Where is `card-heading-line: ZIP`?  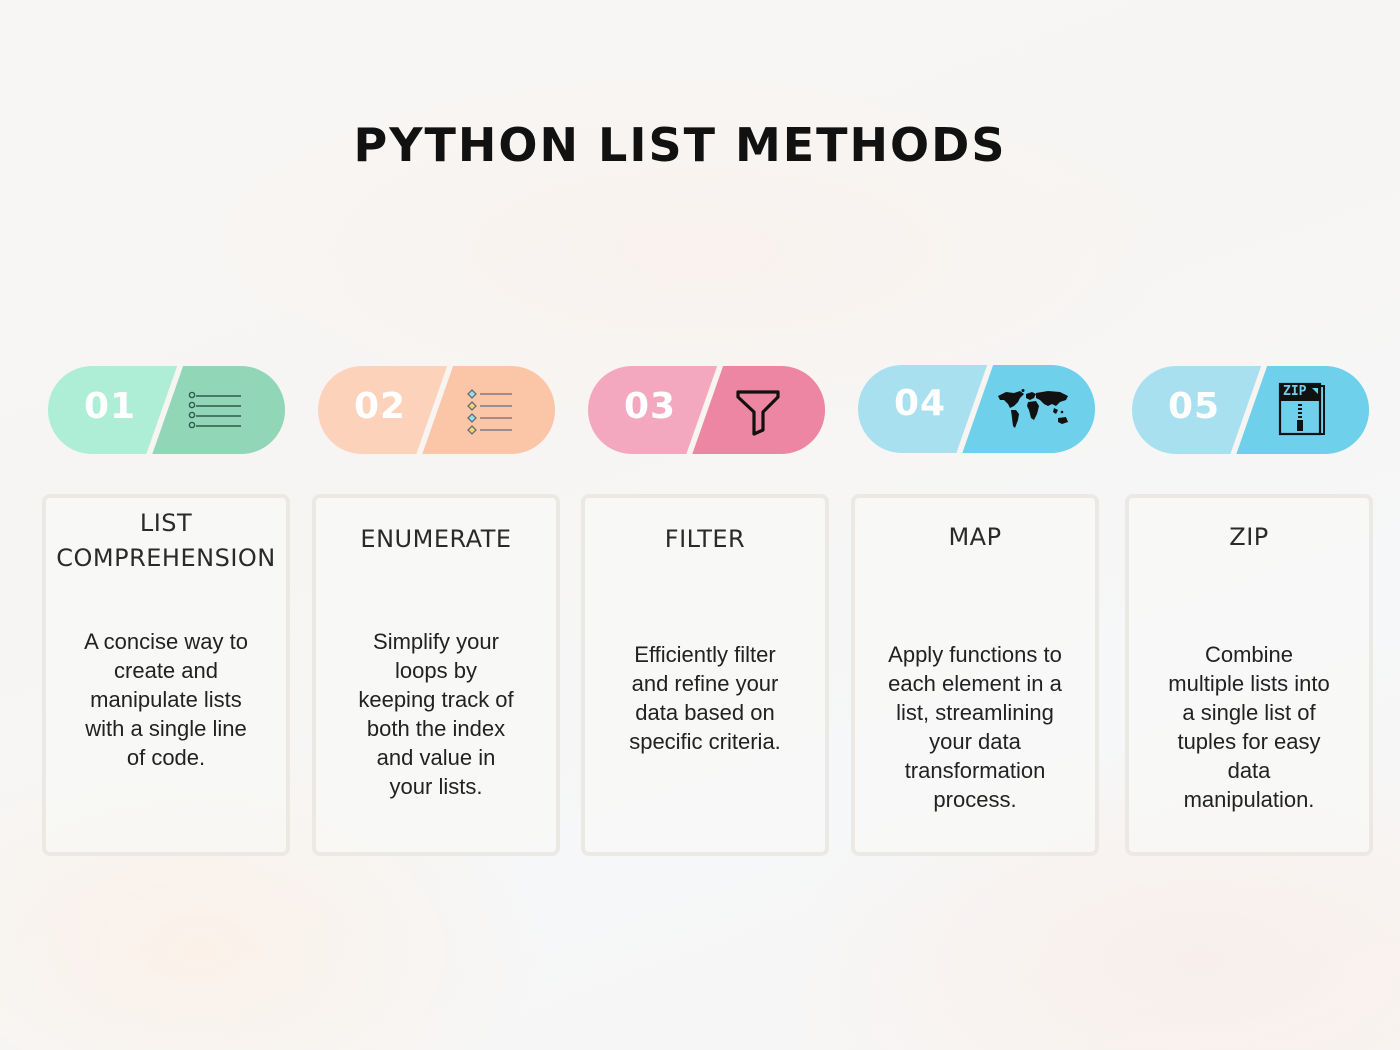
card-heading-line: ZIP is located at coordinates (1249, 537).